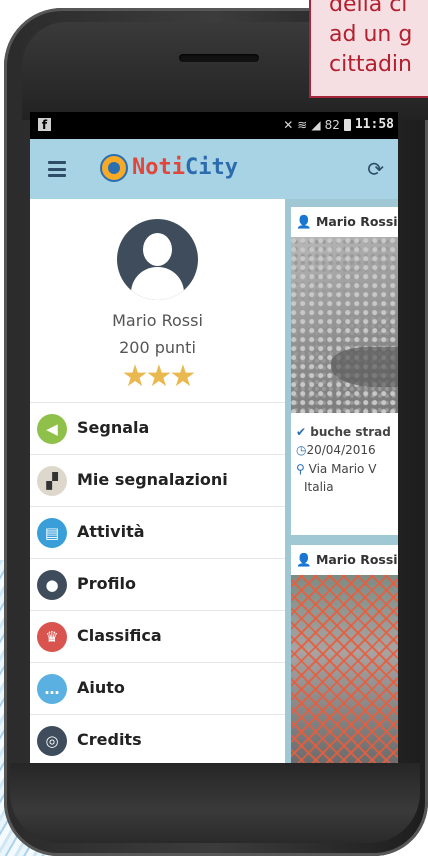 This screenshot has height=856, width=428. I want to click on menu-item-segnala: ◀ Segnala, so click(157, 428).